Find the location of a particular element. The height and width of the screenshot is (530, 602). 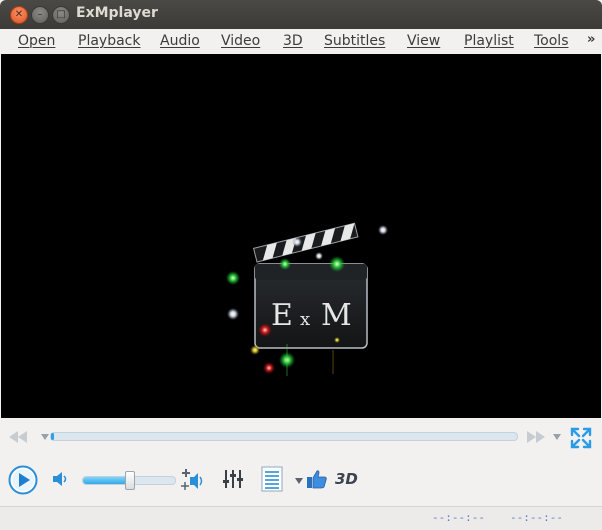

logo-letter-x: x is located at coordinates (305, 319).